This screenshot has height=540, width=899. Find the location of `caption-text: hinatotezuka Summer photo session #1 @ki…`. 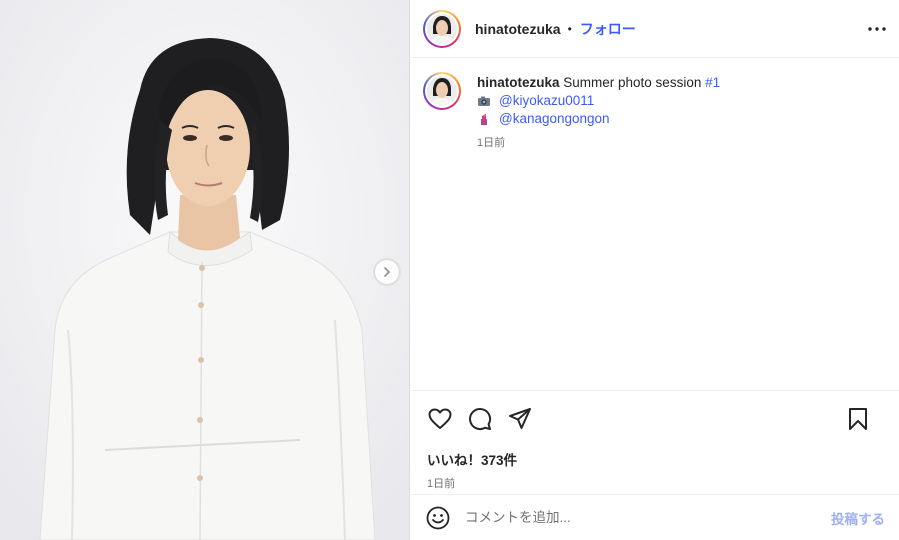

caption-text: hinatotezuka Summer photo session #1 @ki… is located at coordinates (598, 113).